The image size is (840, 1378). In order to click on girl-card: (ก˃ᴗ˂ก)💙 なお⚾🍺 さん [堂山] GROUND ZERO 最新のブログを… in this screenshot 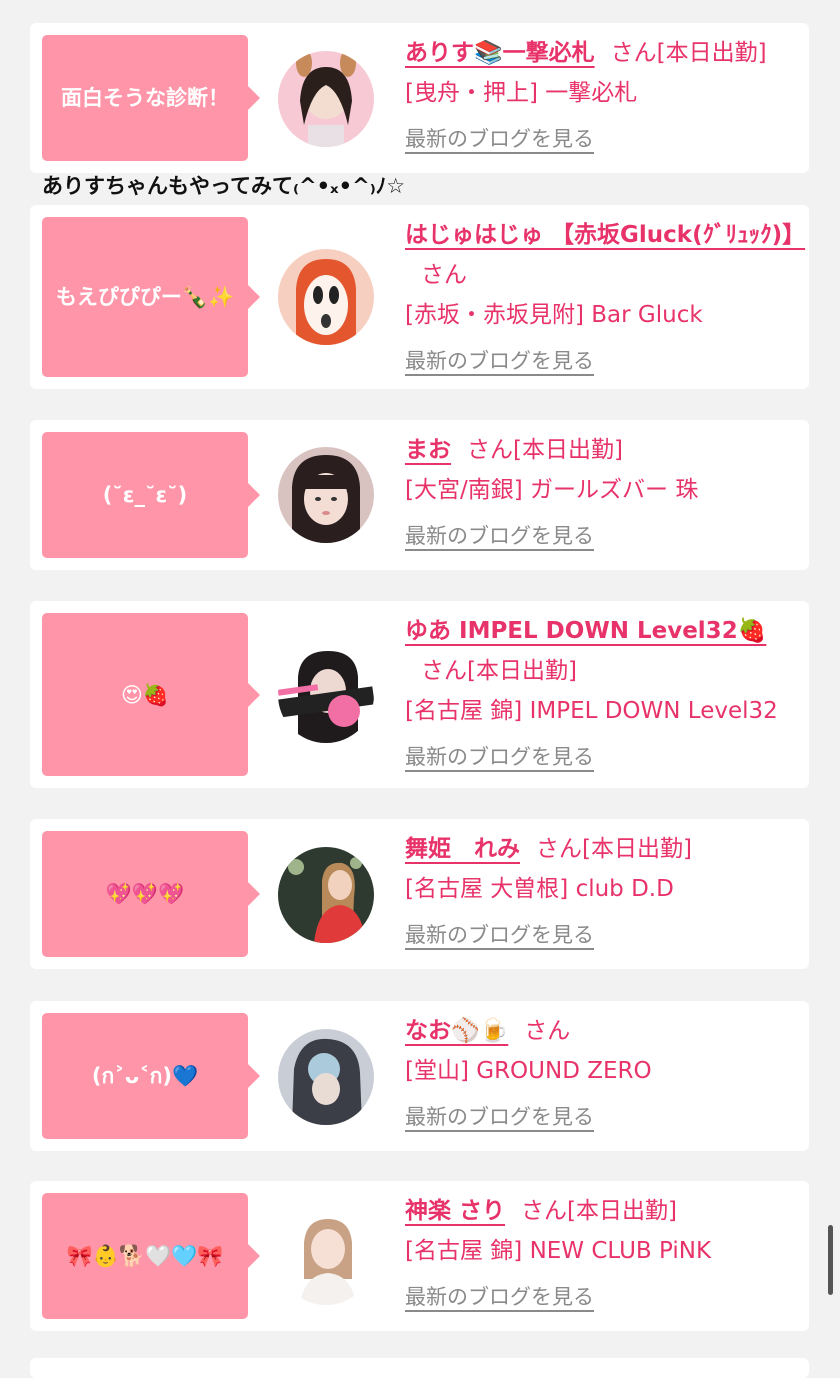, I will do `click(419, 1076)`.